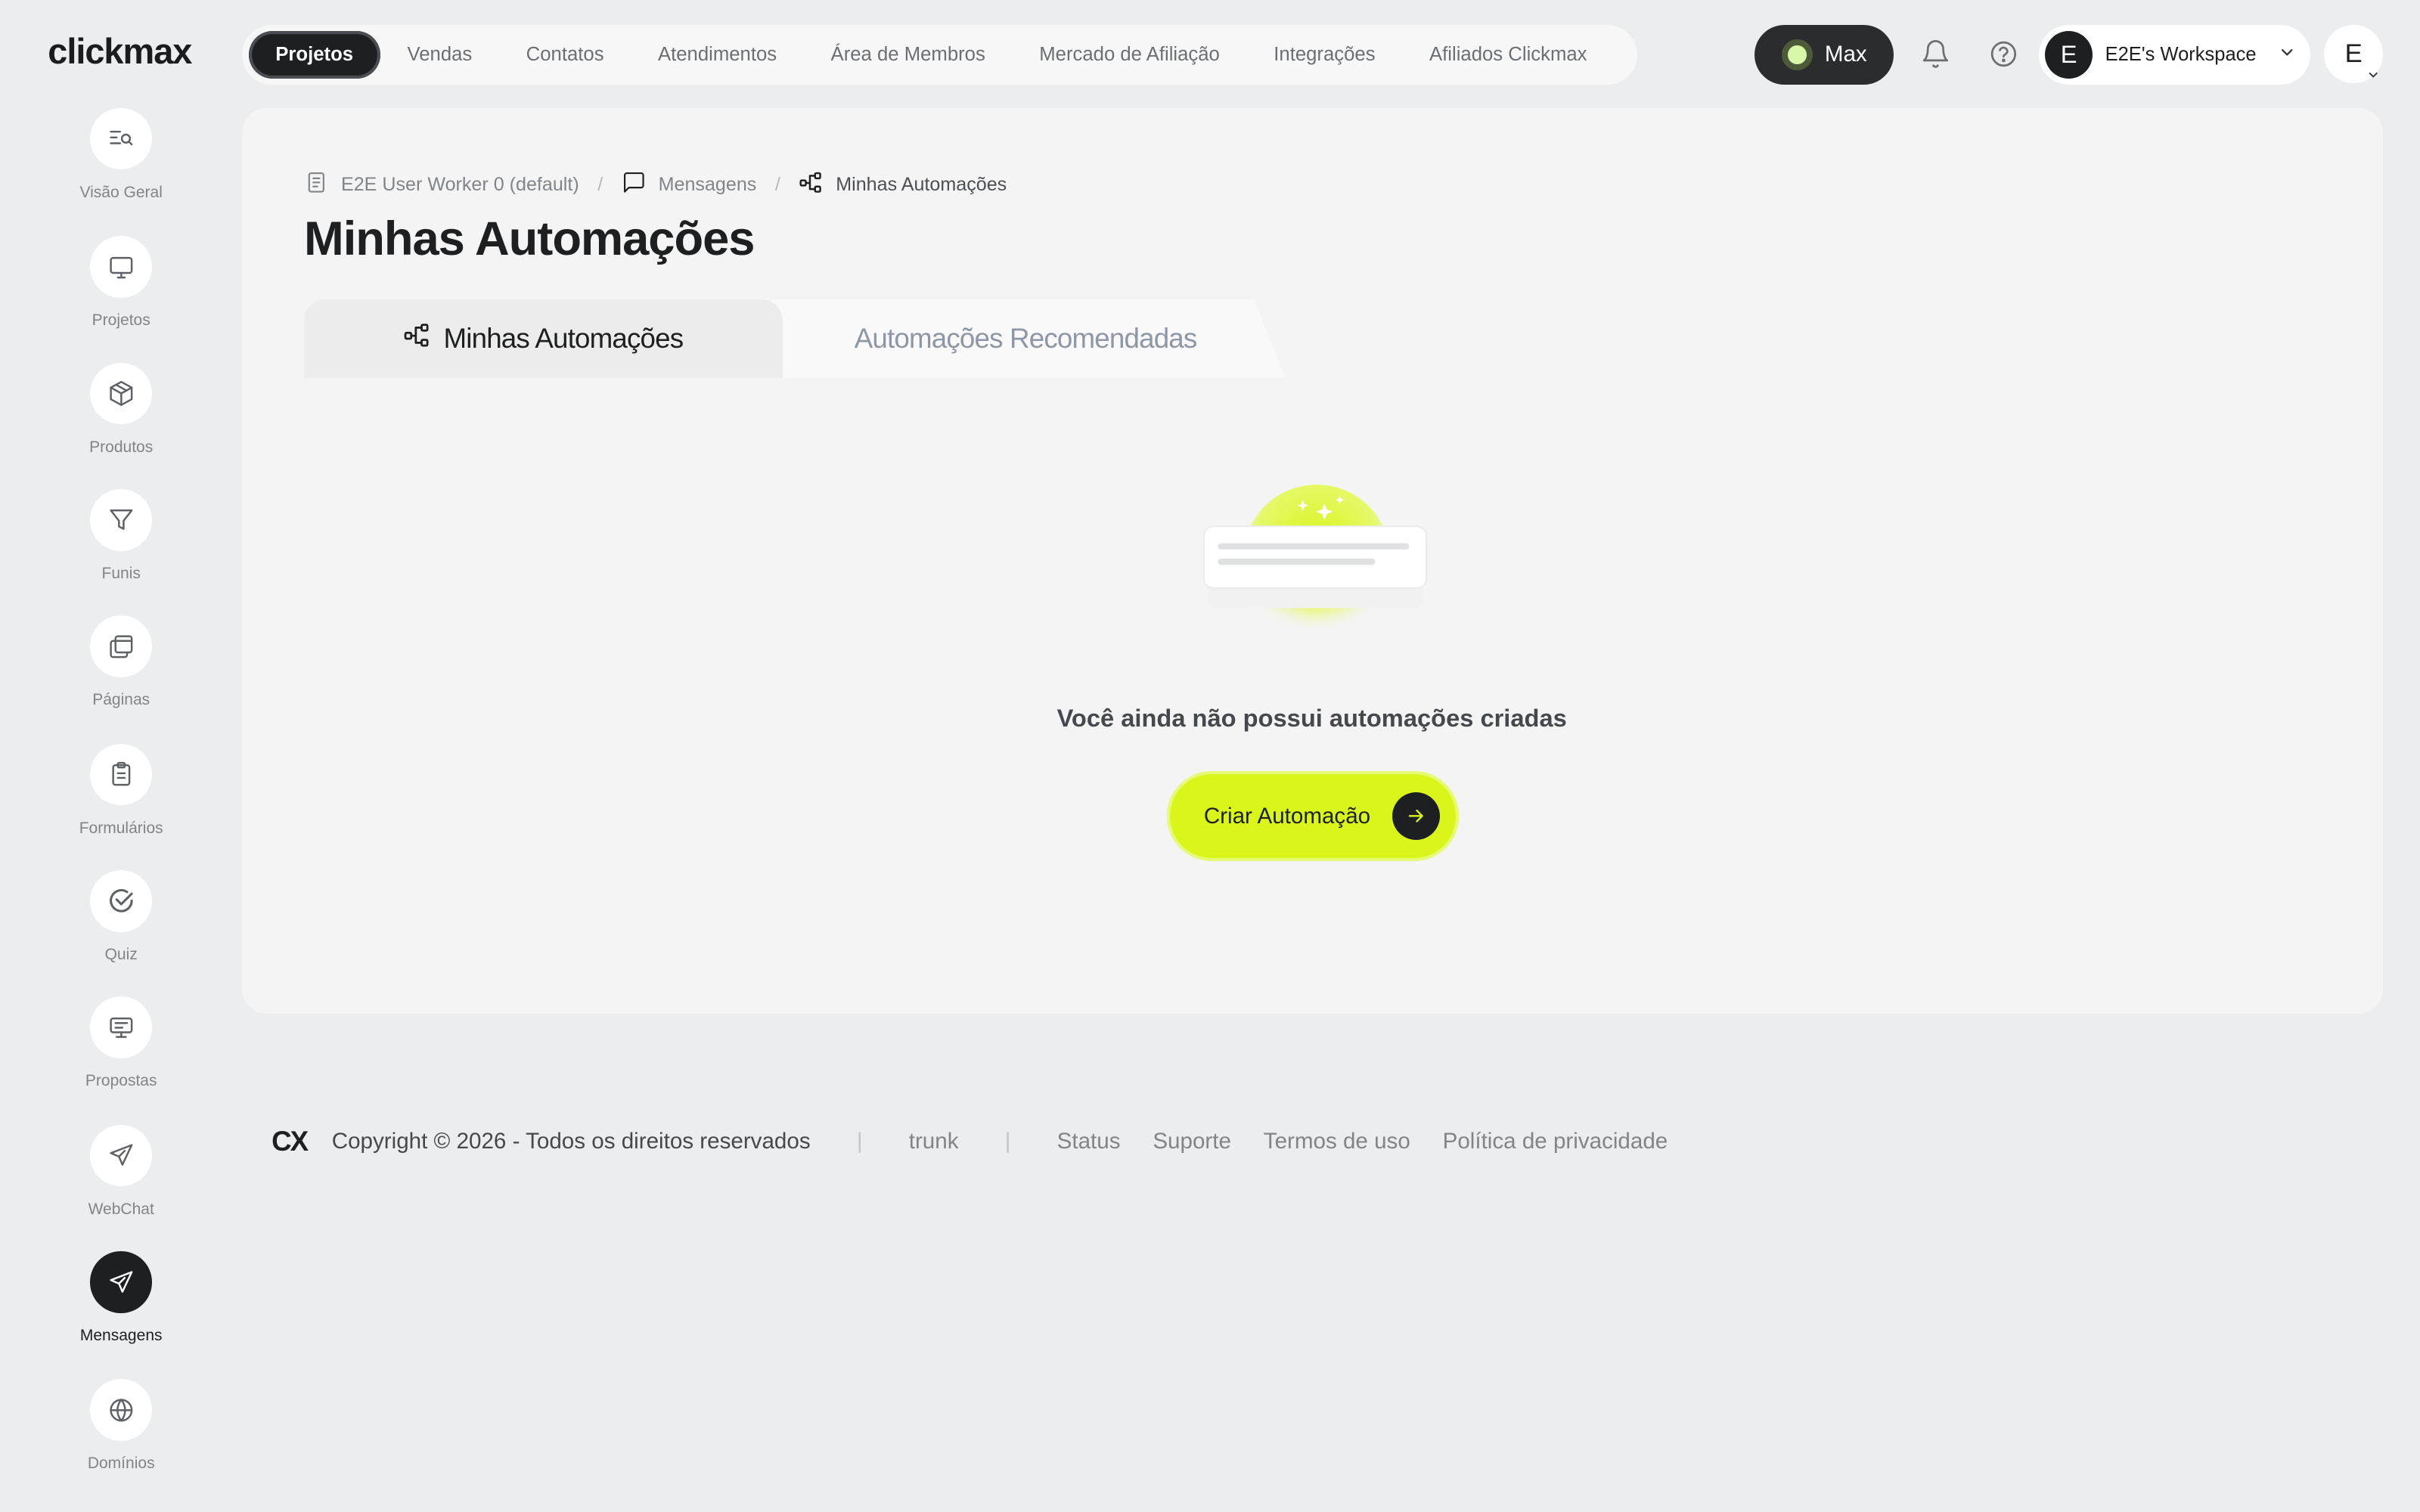 The width and height of the screenshot is (2420, 1512). Describe the element at coordinates (121, 1410) in the screenshot. I see `globe-icon` at that location.